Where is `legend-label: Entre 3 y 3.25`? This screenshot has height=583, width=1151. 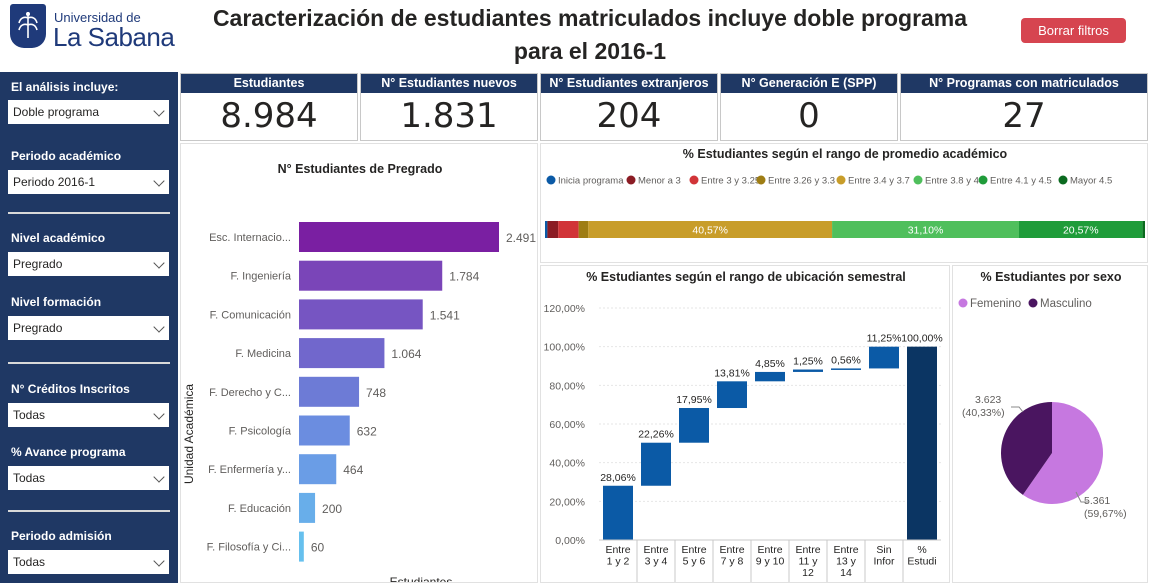
legend-label: Entre 3 y 3.25 is located at coordinates (730, 181).